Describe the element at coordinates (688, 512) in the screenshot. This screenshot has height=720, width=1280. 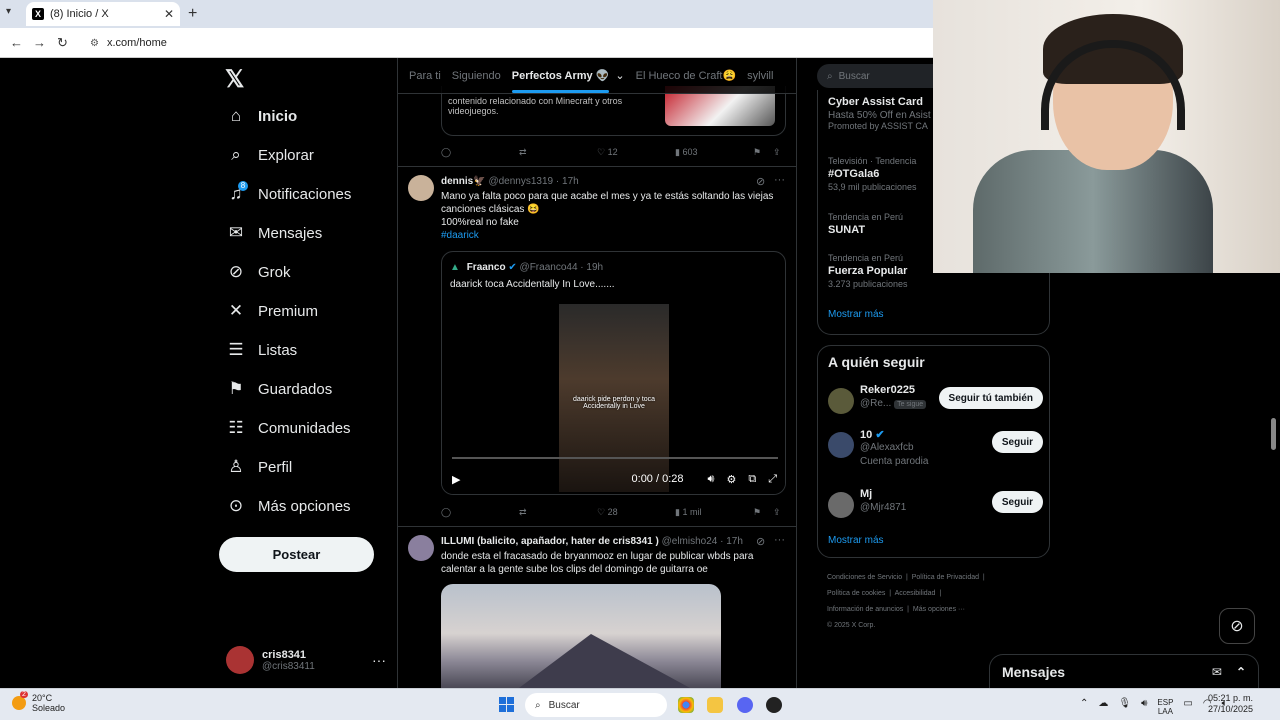
I see `views-button: ▮ 1 mil` at that location.